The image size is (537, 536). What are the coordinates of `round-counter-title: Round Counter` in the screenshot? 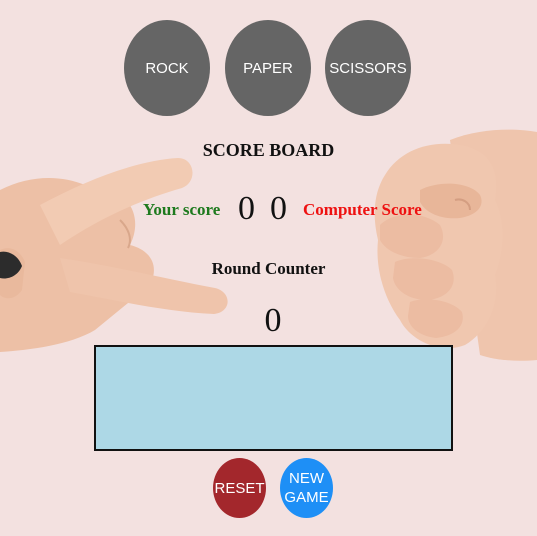 It's located at (268, 268).